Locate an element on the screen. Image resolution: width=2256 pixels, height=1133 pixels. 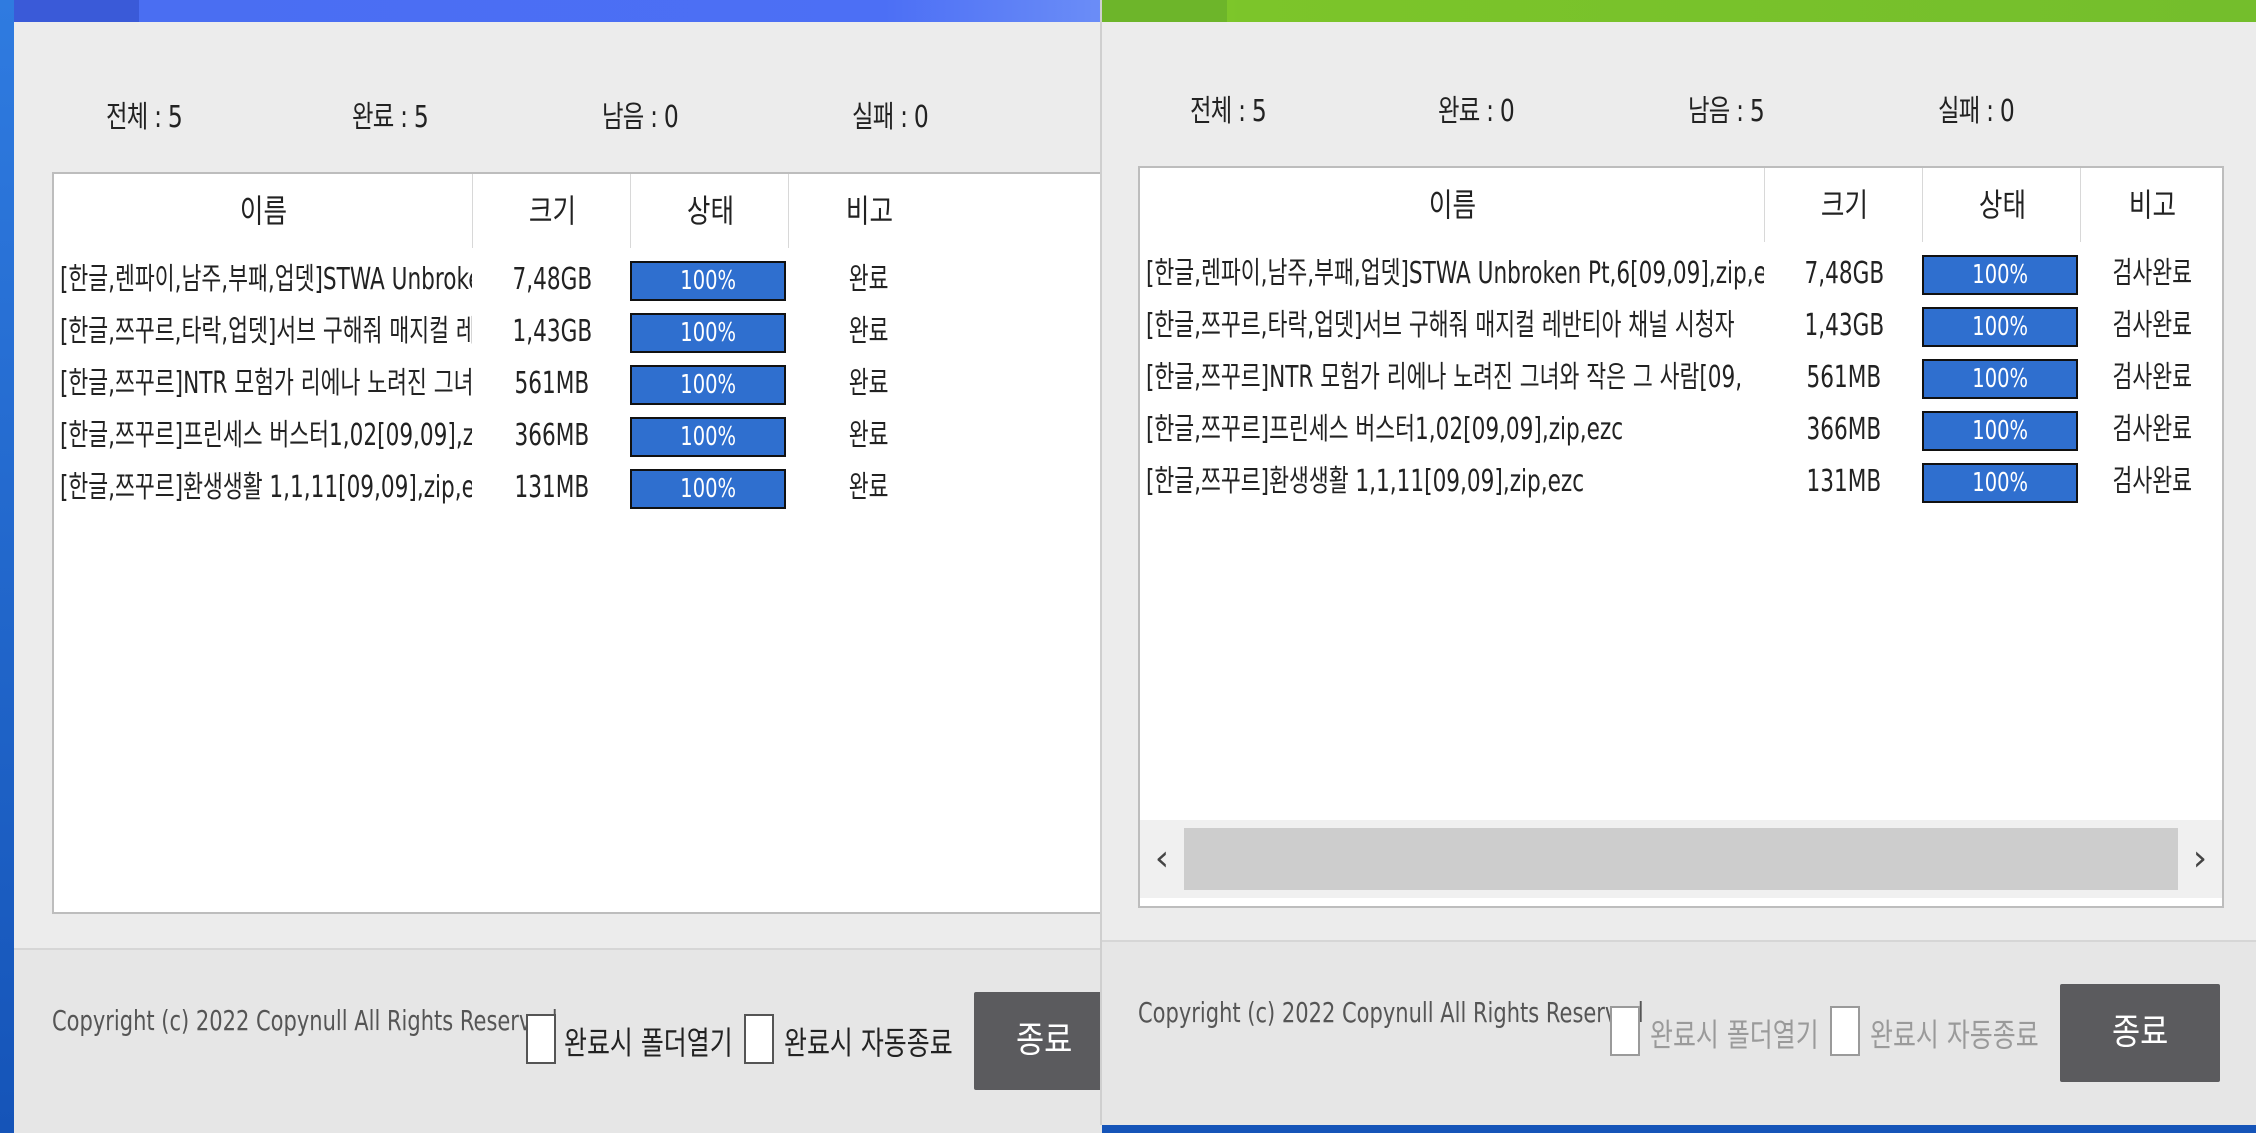
file-name: [한글,쯔꾸르]NTR 모험가 리에나 노려진 그녀와 작은 그 사람[09, is located at coordinates (1444, 377).